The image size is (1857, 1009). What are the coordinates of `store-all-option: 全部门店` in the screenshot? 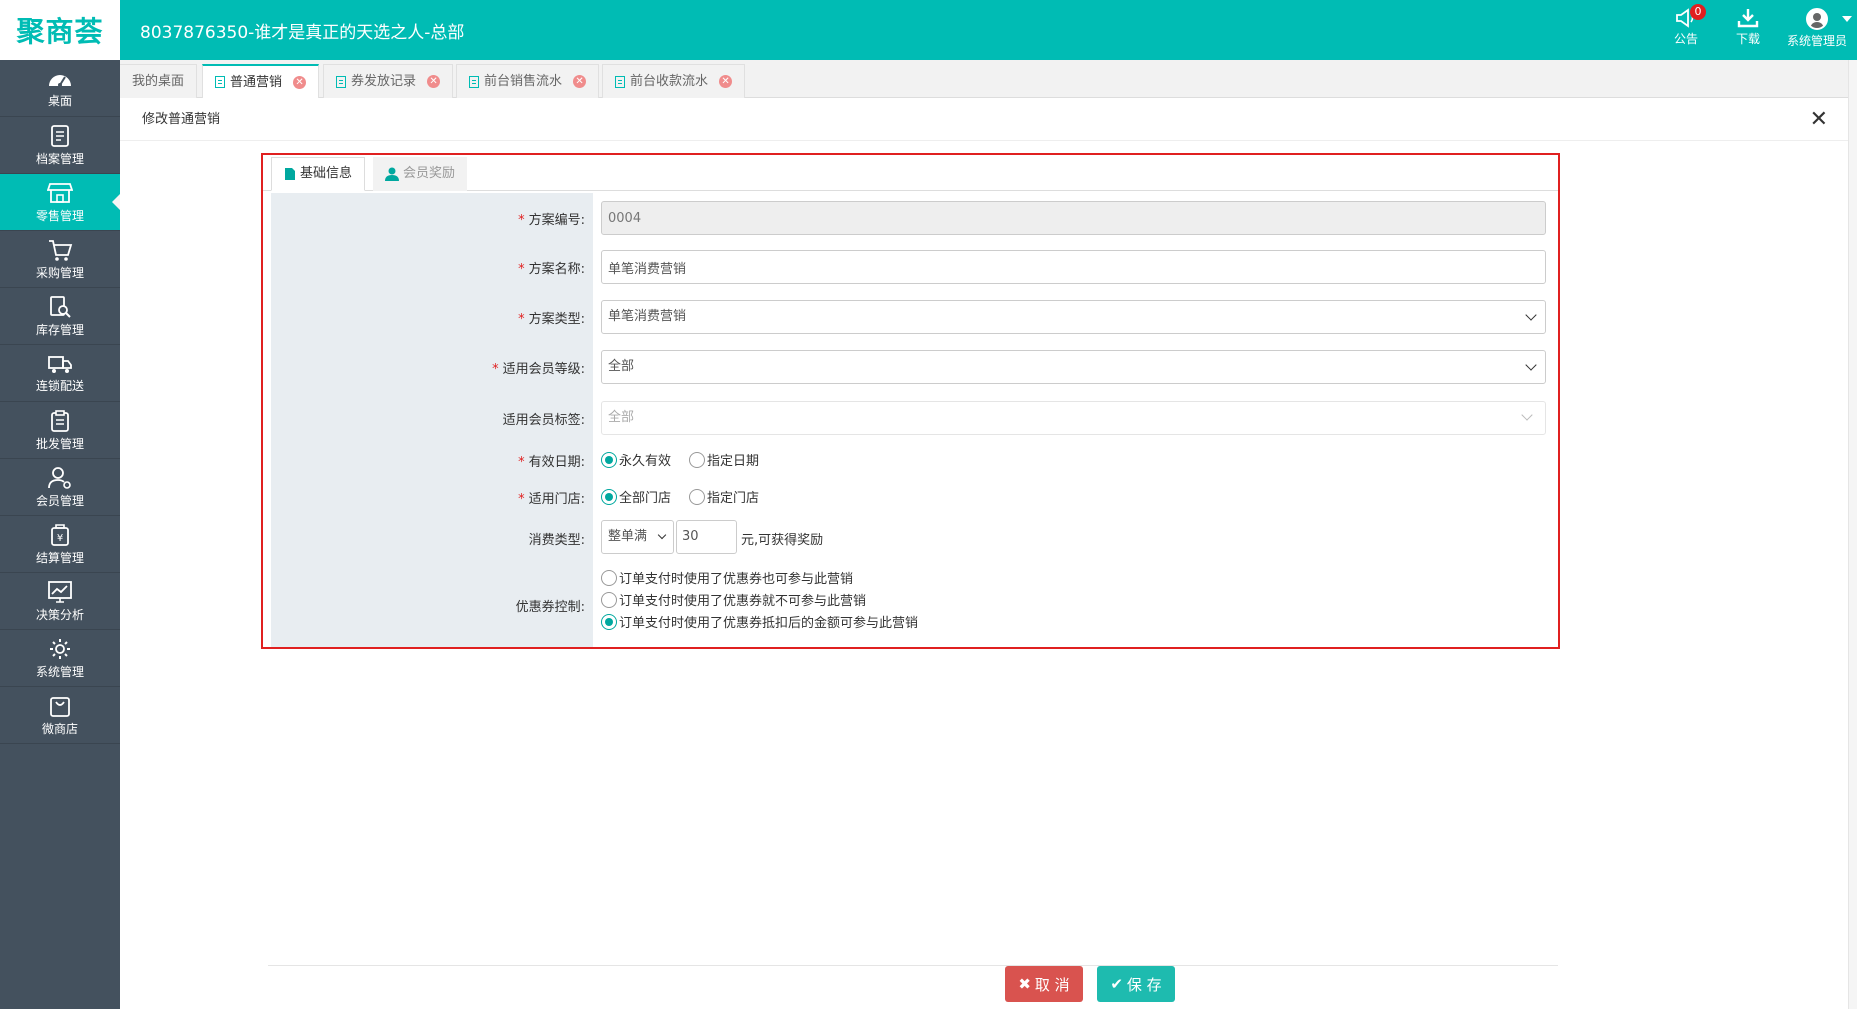 It's located at (636, 496).